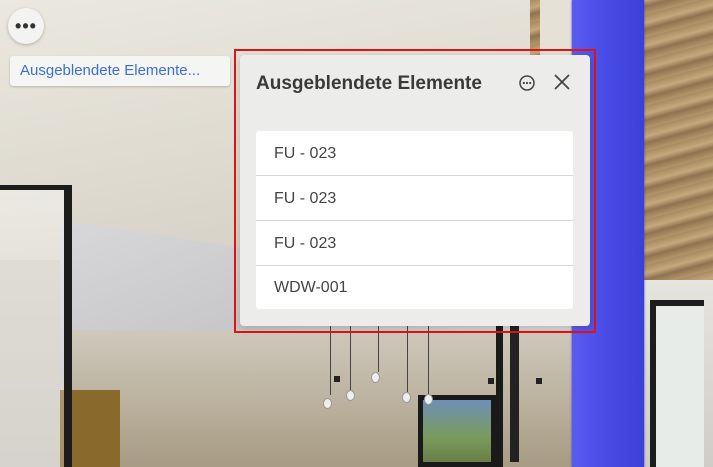 The image size is (713, 467). I want to click on list-item: WDW-001, so click(414, 287).